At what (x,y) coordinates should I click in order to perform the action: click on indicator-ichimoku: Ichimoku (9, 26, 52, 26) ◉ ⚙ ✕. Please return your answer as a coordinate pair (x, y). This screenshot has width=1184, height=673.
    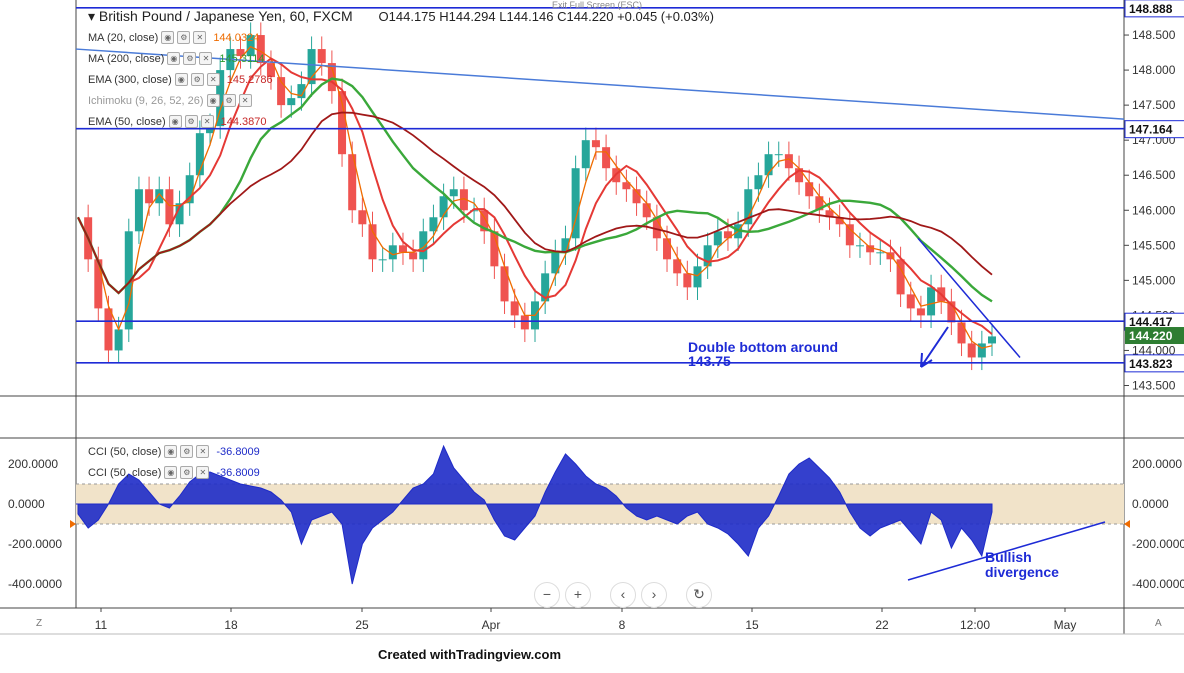
    Looking at the image, I should click on (170, 100).